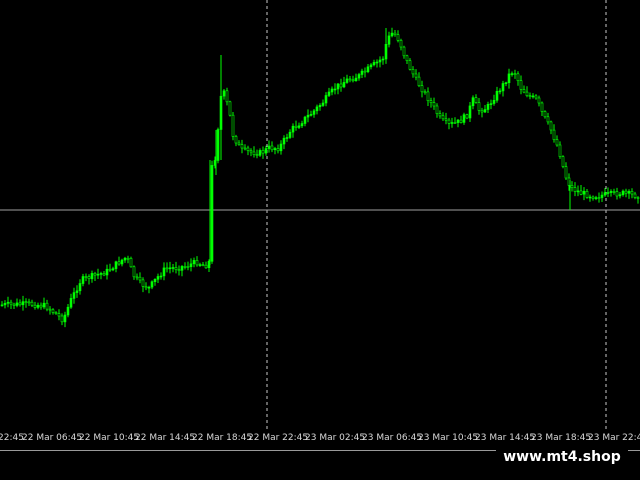  Describe the element at coordinates (109, 438) in the screenshot. I see `time-tick-label: 22 Mar 10:45` at that location.